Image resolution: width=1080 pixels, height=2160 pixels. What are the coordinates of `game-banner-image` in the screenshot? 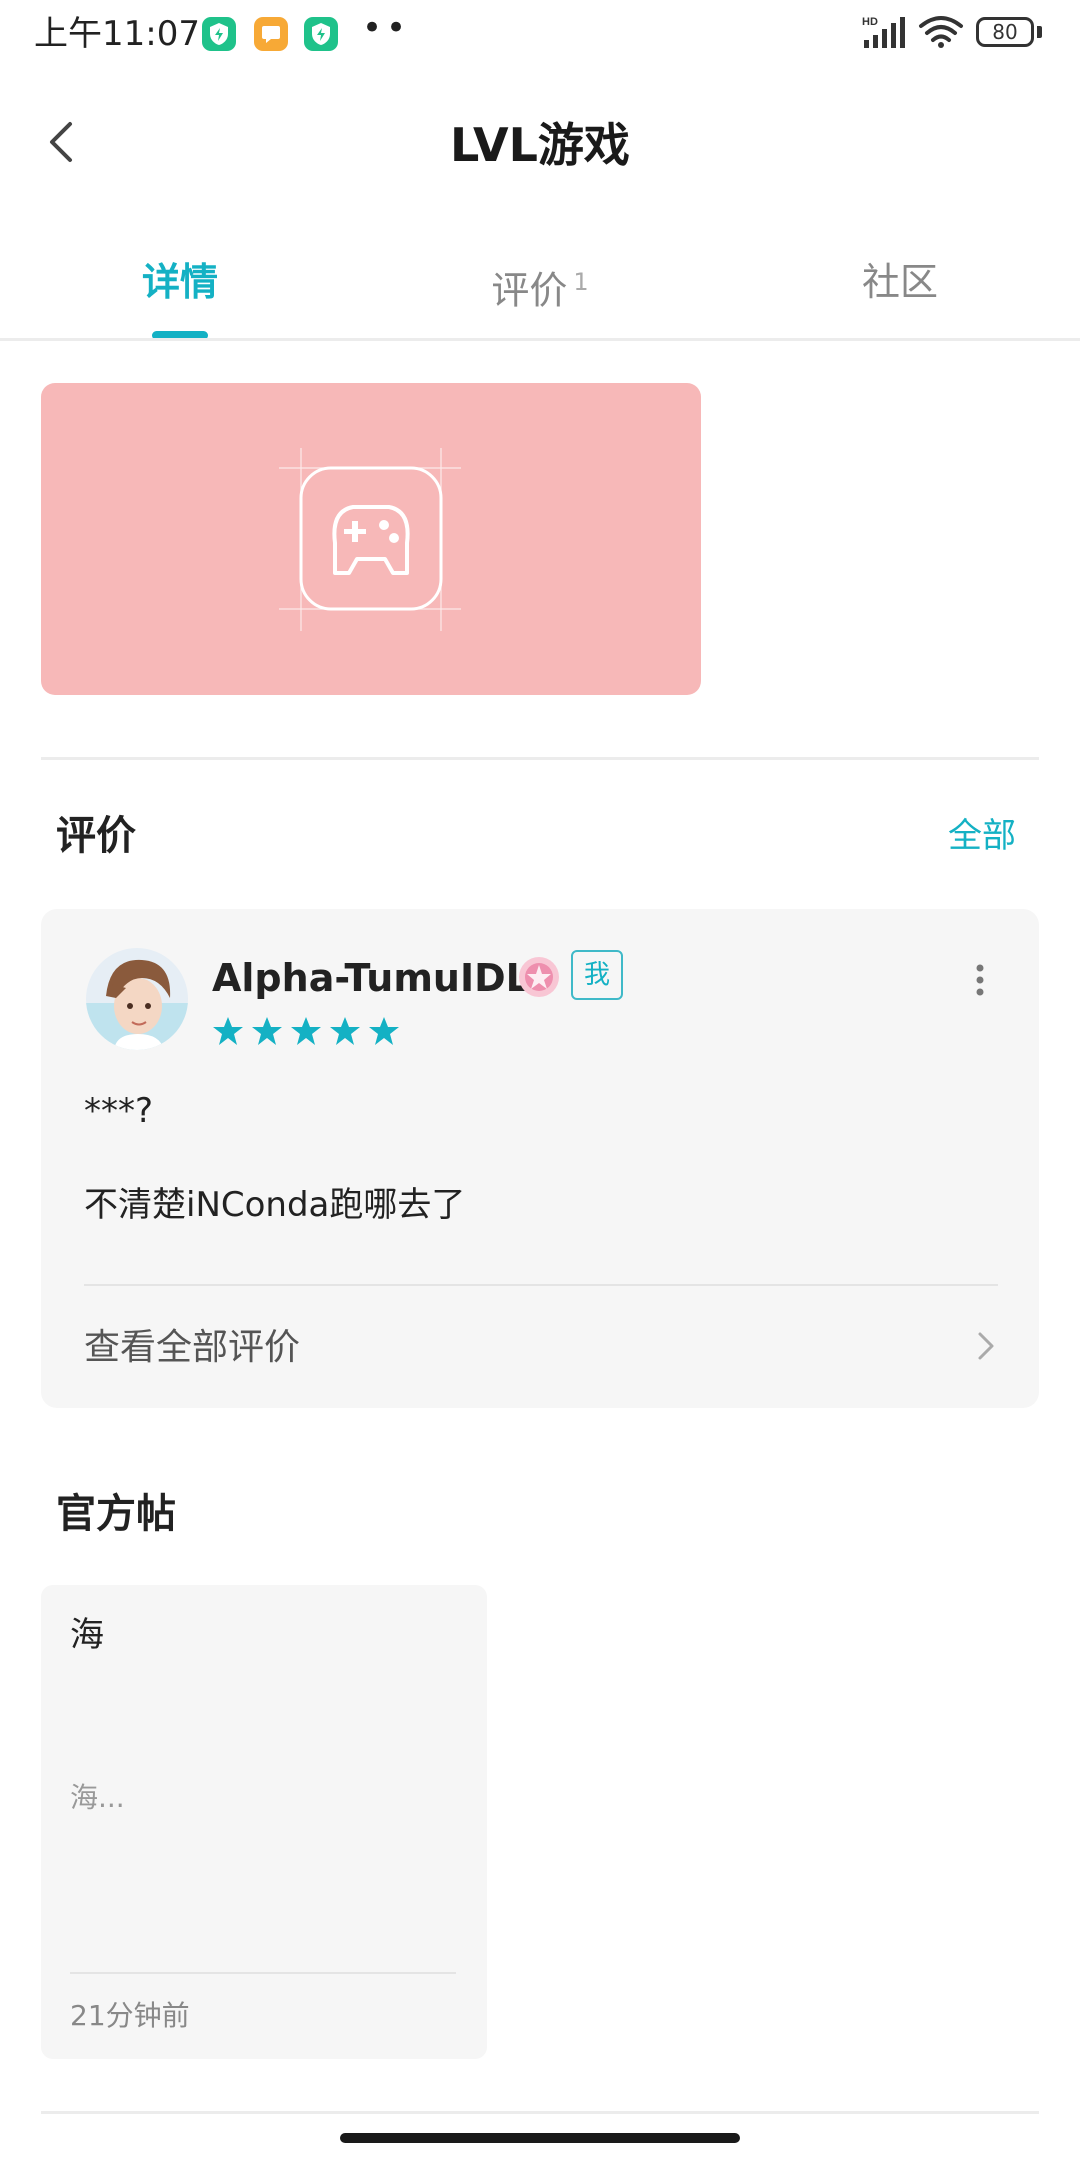 It's located at (371, 539).